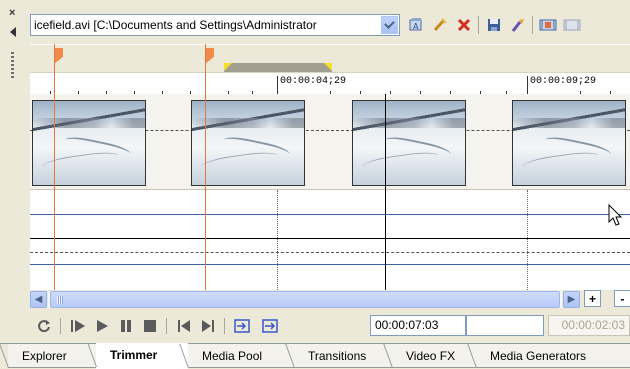  What do you see at coordinates (242, 326) in the screenshot?
I see `insert-to-timeline-icon` at bounding box center [242, 326].